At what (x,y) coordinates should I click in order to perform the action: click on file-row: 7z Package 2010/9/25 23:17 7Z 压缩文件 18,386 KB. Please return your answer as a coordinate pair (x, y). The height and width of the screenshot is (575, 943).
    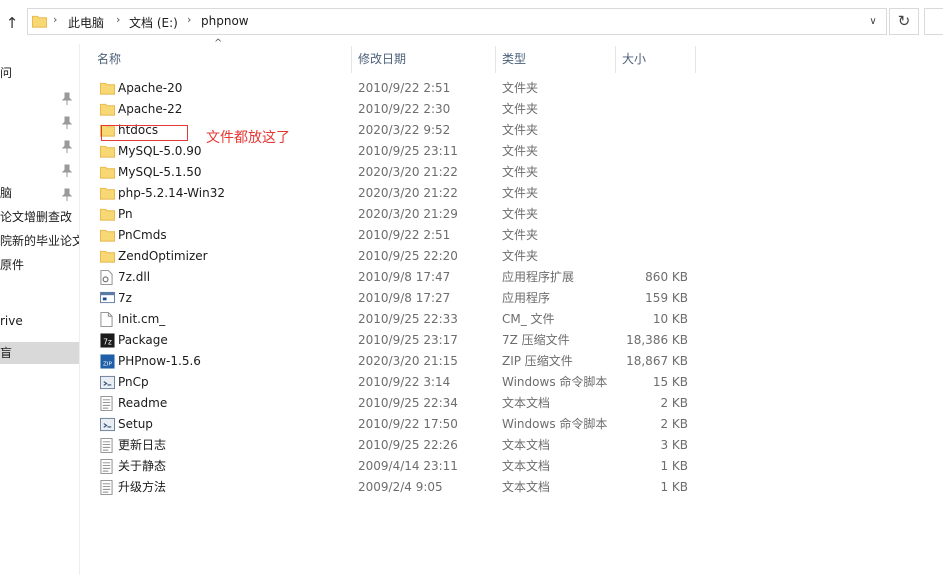
    Looking at the image, I should click on (396, 340).